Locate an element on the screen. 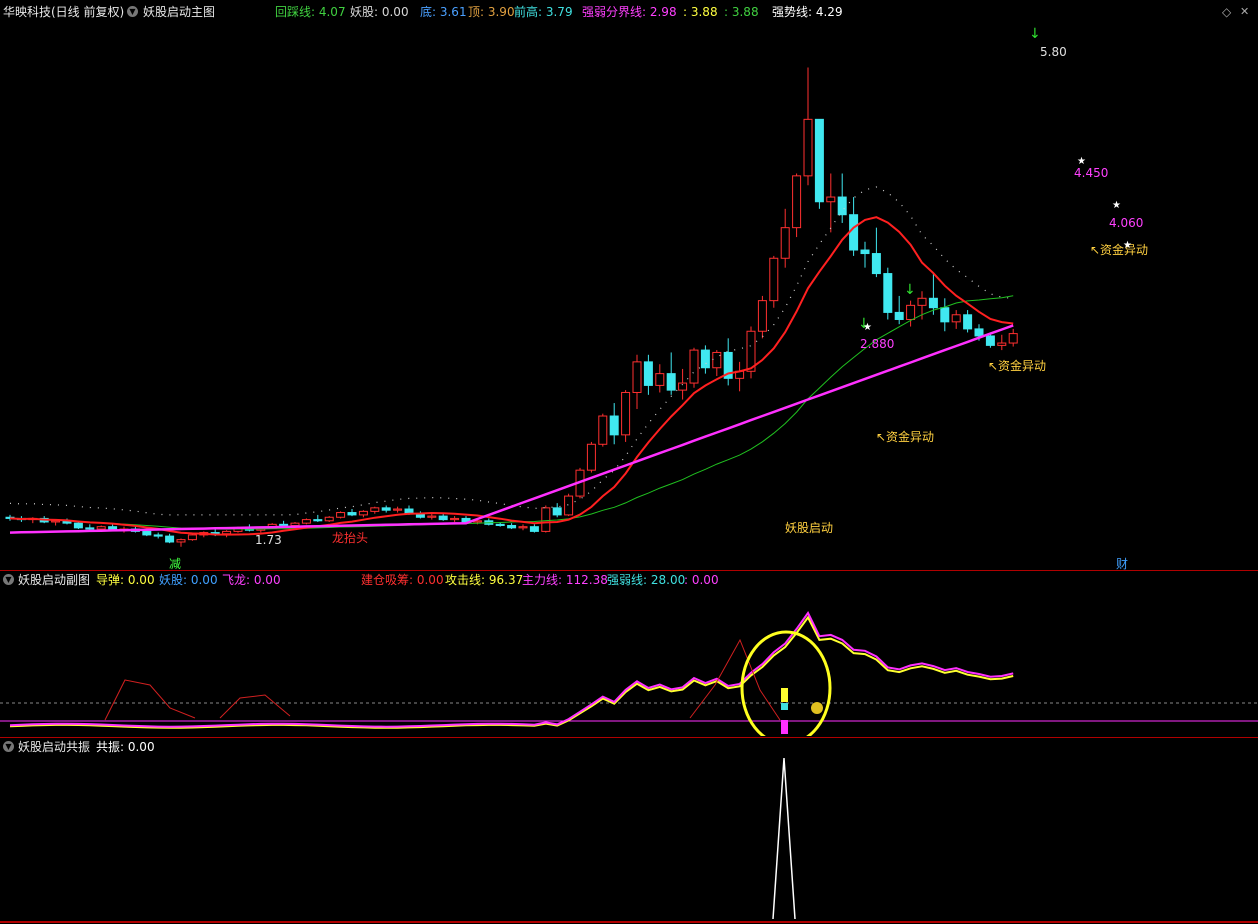  peak-price-label: 5.80 is located at coordinates (1053, 52).